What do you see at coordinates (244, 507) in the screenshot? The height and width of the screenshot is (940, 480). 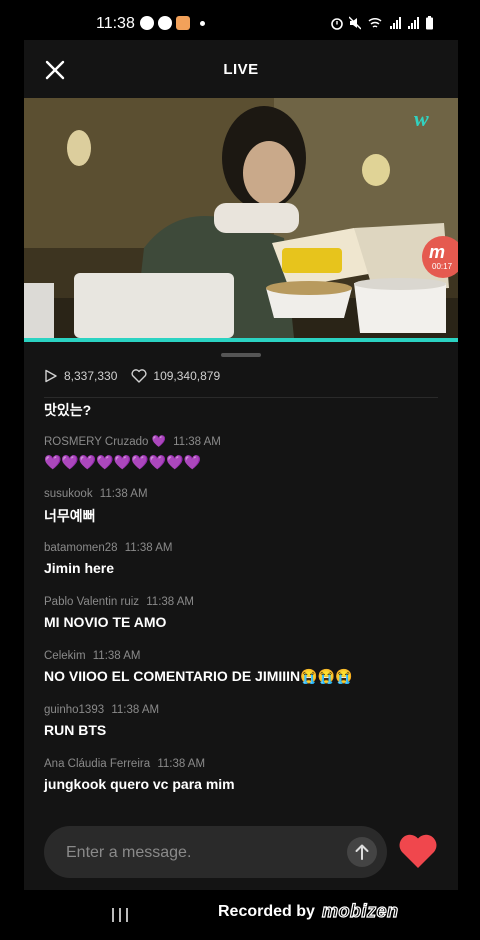 I see `chat-message: susukook 11:38 AM 너무예뻐` at bounding box center [244, 507].